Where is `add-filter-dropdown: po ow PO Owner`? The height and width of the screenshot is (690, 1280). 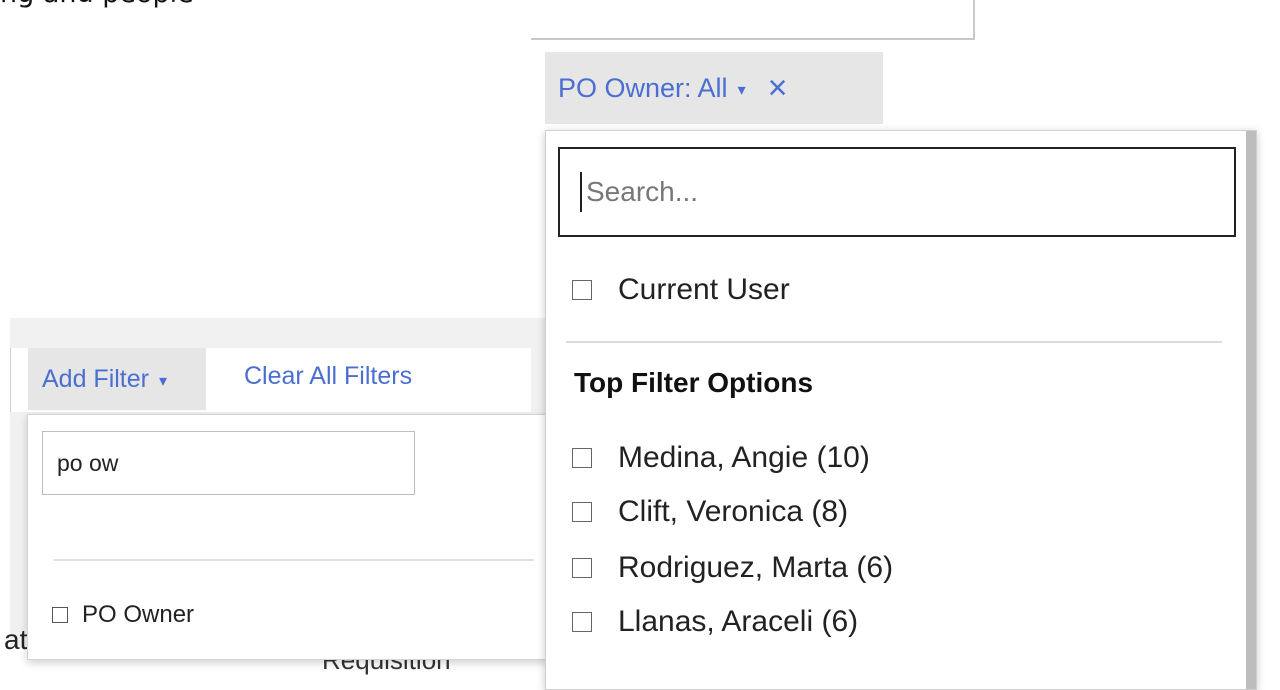 add-filter-dropdown: po ow PO Owner is located at coordinates (288, 537).